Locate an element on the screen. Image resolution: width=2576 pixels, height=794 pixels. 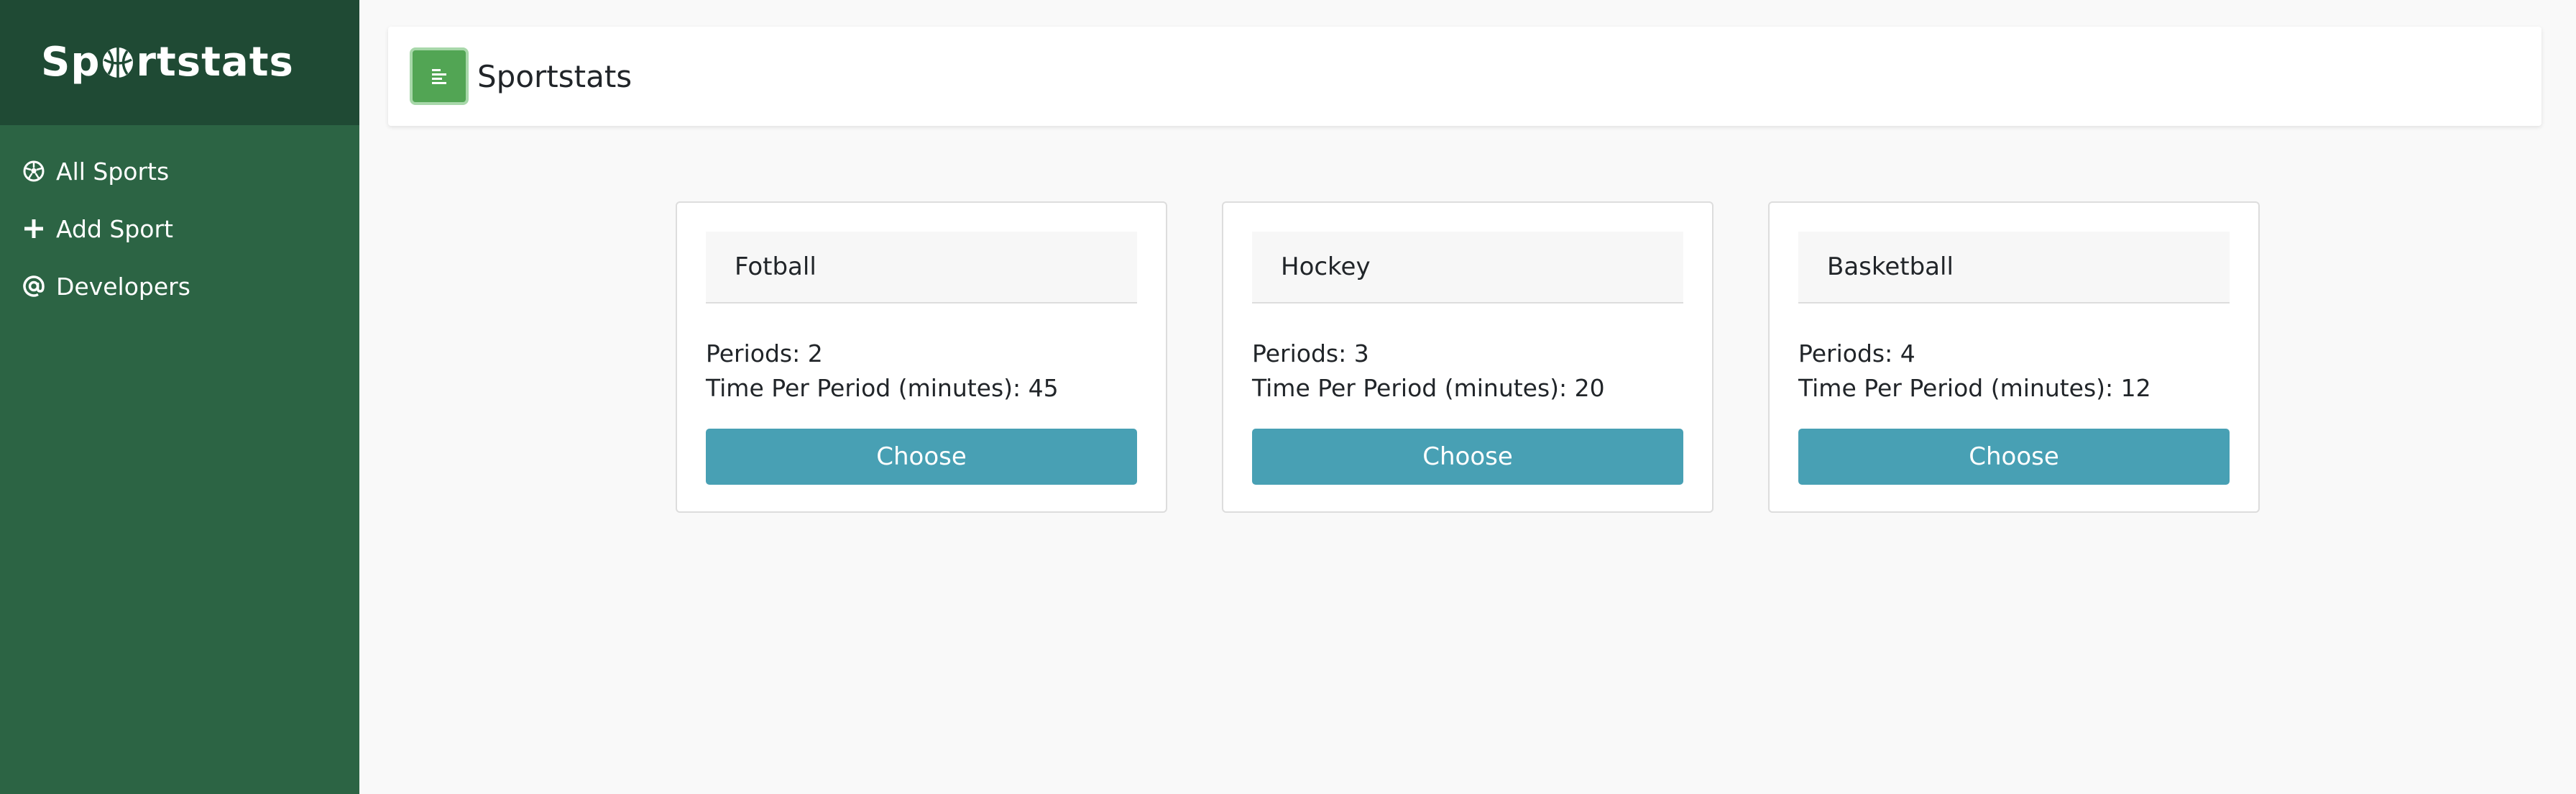
sidebar-item-label: All Sports is located at coordinates (113, 171).